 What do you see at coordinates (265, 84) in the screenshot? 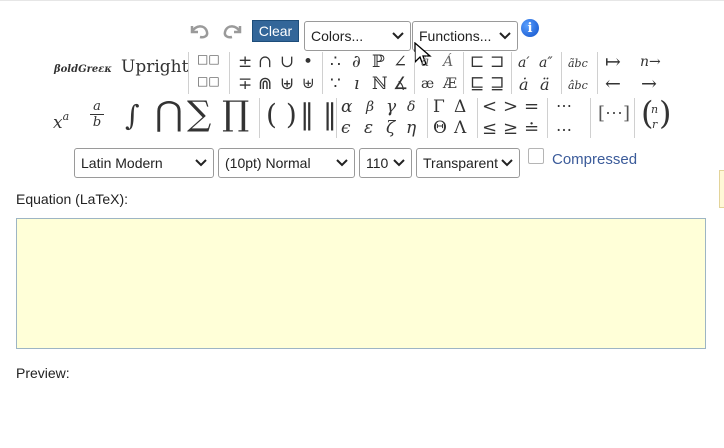
I see `Cap-symbol: ⋒` at bounding box center [265, 84].